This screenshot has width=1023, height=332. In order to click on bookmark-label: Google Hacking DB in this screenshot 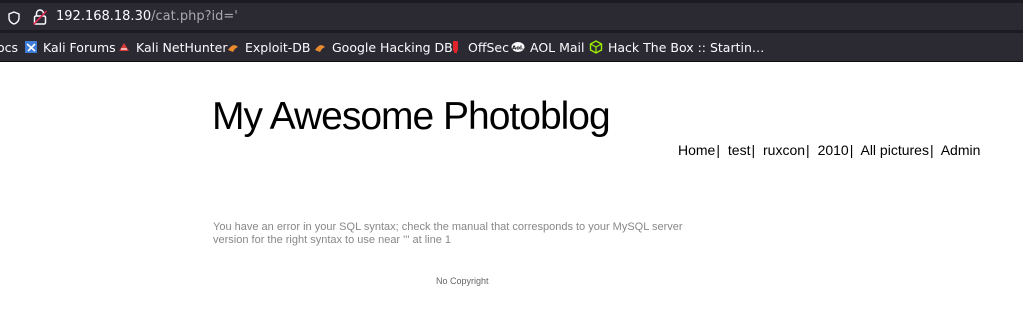, I will do `click(392, 47)`.